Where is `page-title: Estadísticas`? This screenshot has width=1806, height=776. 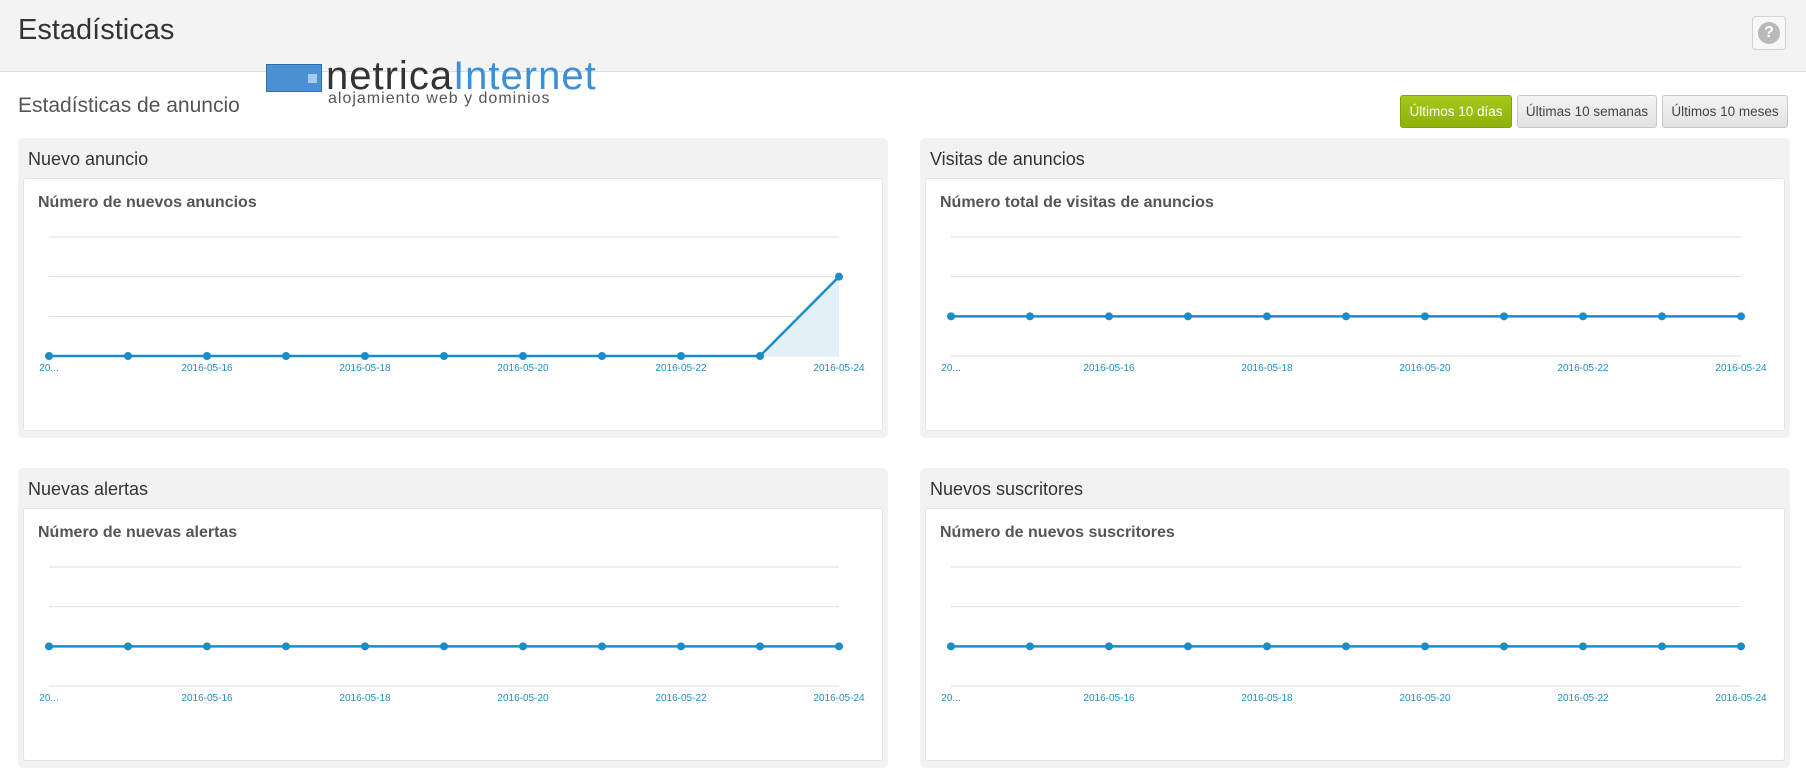
page-title: Estadísticas is located at coordinates (96, 30).